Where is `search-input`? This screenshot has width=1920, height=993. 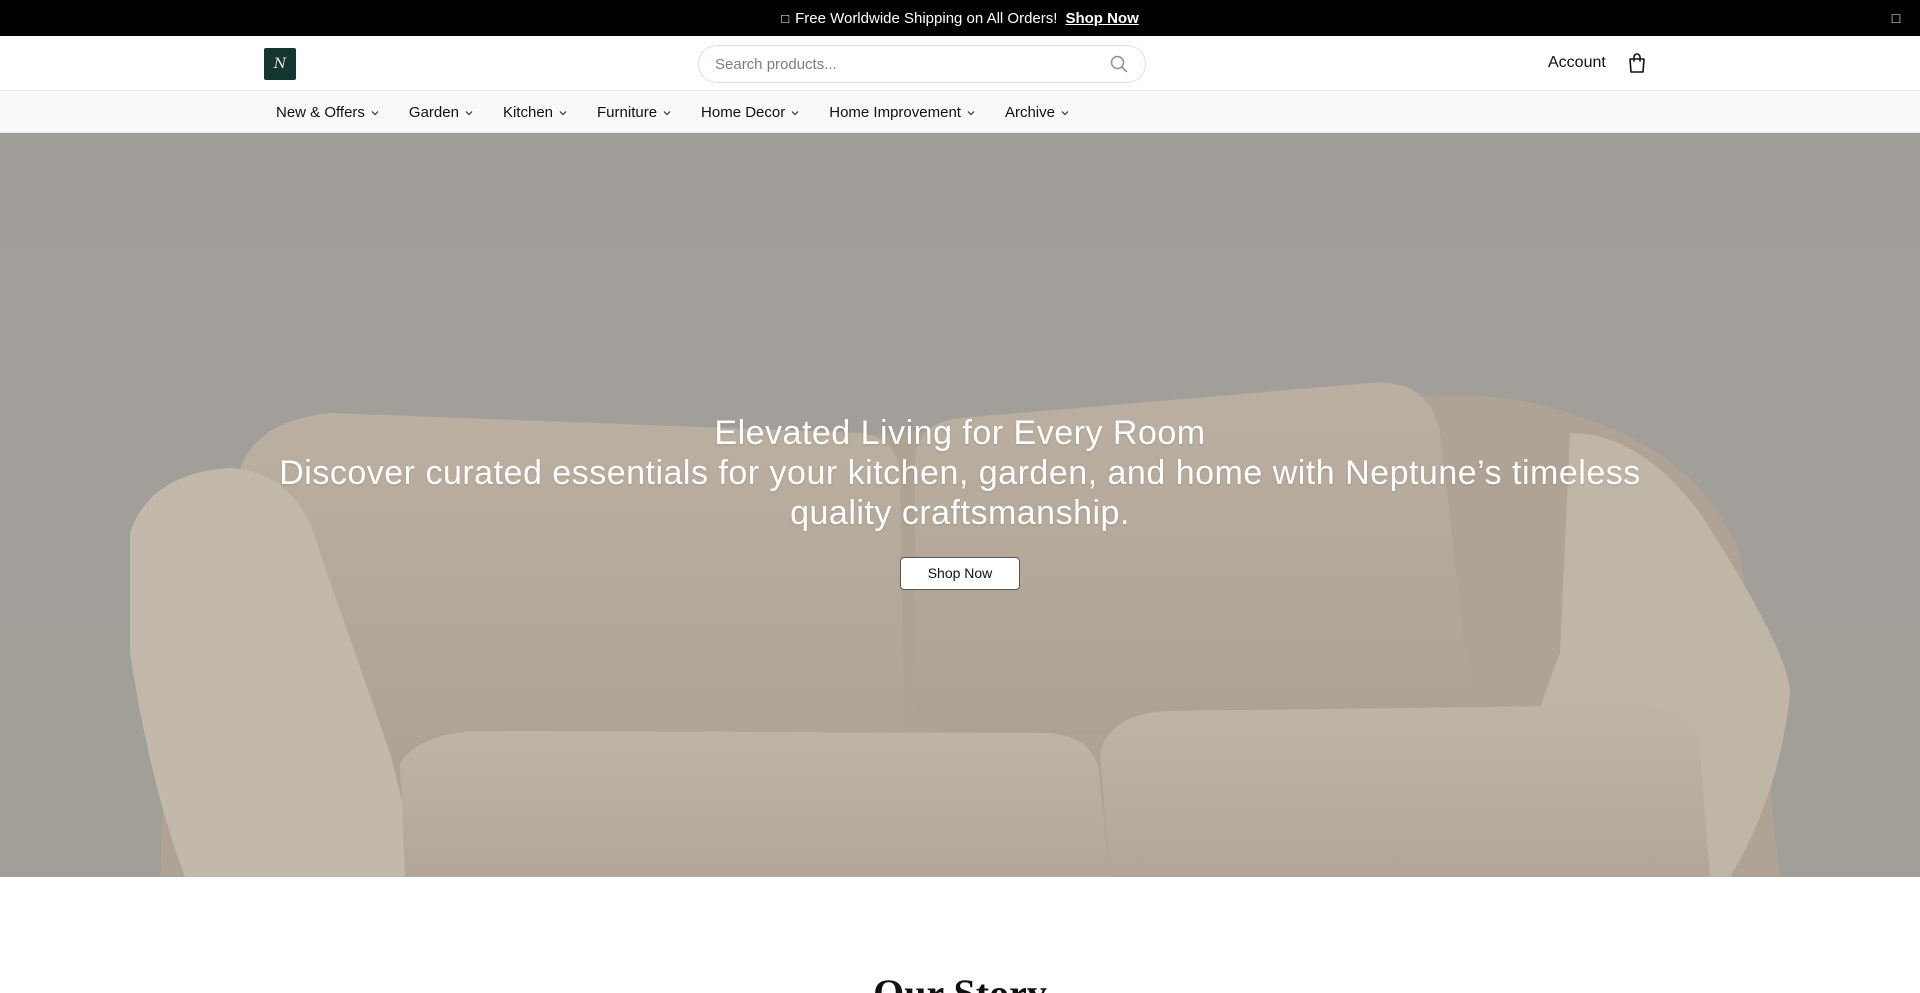
search-input is located at coordinates (912, 64).